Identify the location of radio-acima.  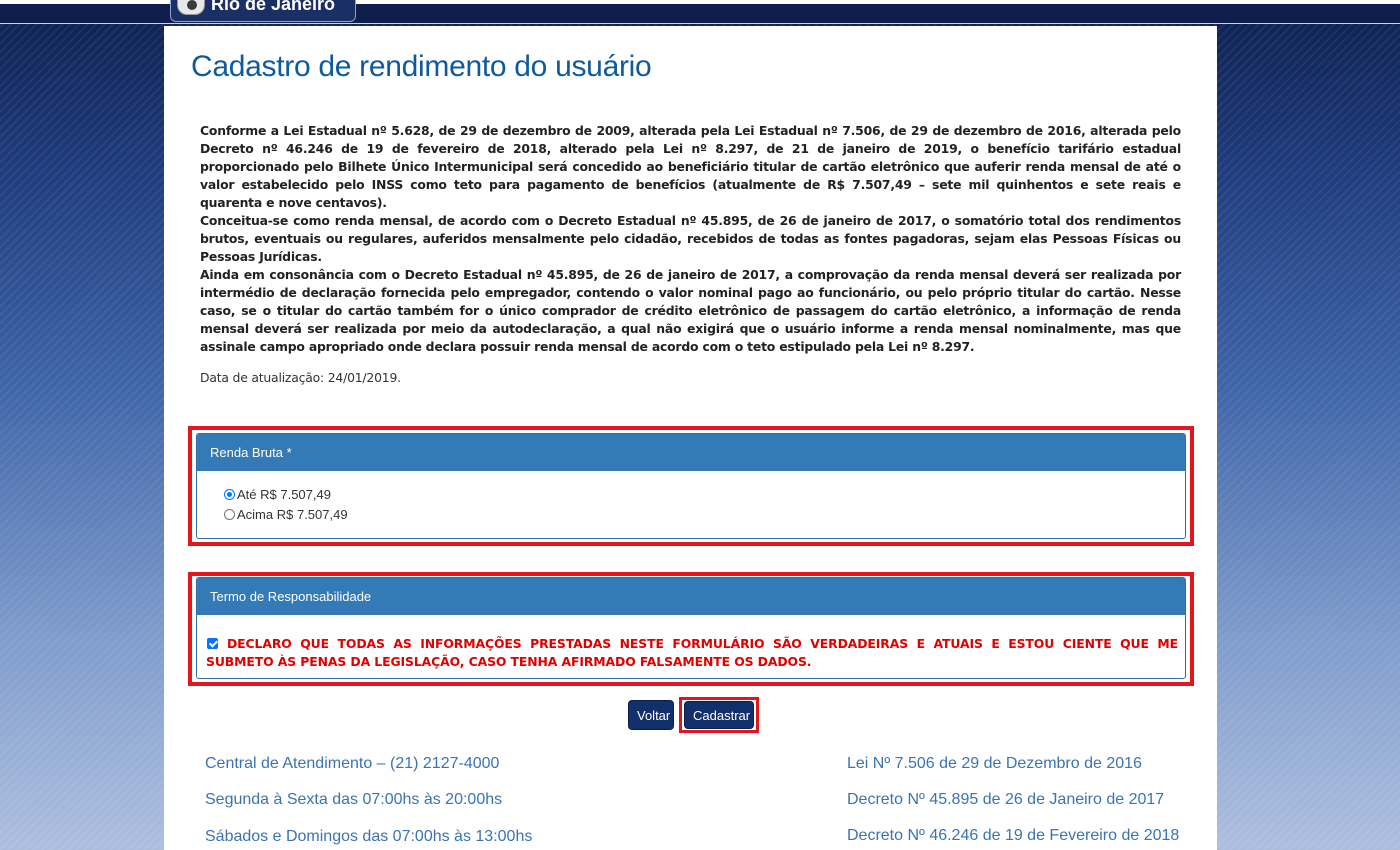
(229, 514).